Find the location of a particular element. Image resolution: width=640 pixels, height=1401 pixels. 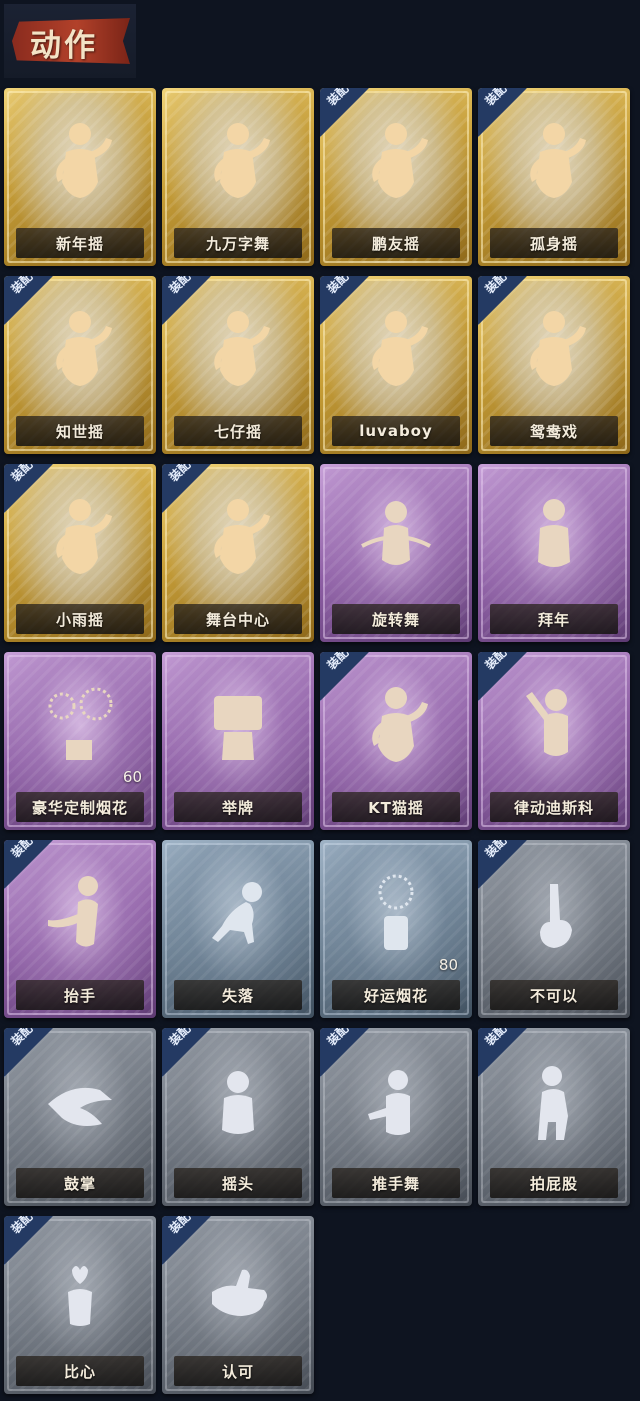

action-card: 装配知世摇 is located at coordinates (80, 365).